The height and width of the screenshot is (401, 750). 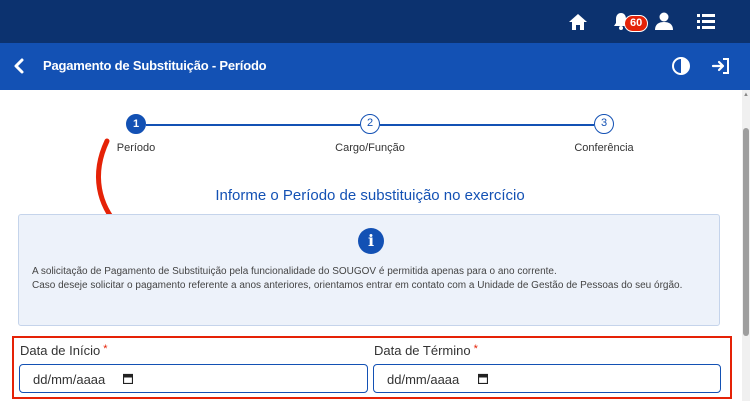 I want to click on user-icon, so click(x=664, y=21).